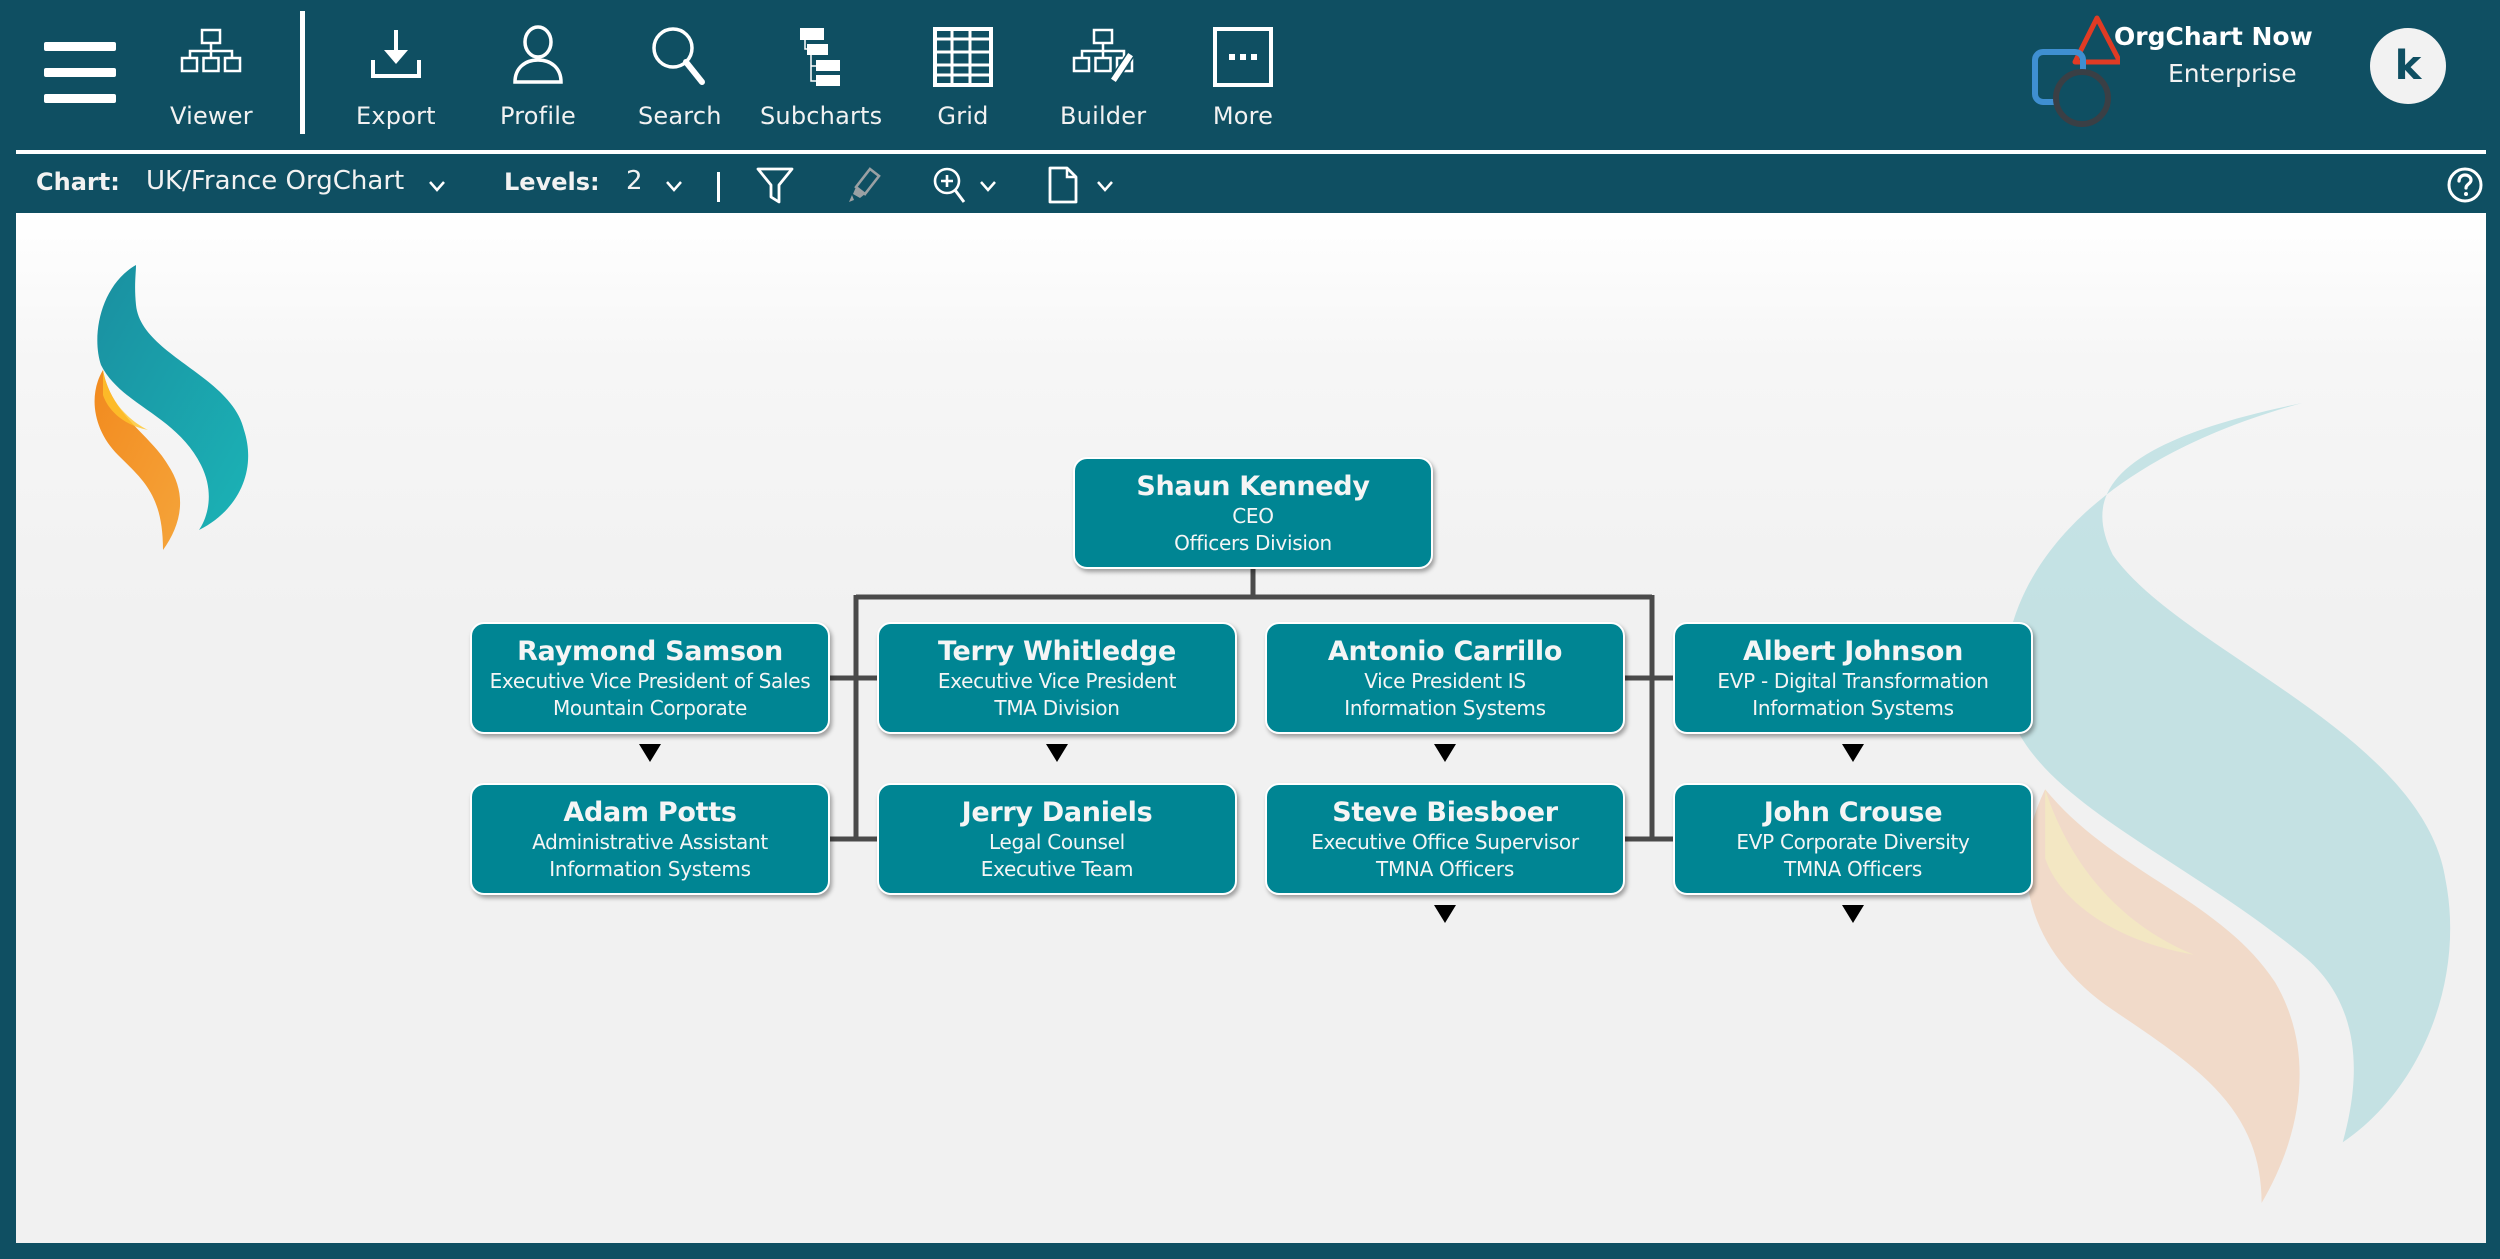 This screenshot has height=1259, width=2500. I want to click on export-button: Export, so click(396, 79).